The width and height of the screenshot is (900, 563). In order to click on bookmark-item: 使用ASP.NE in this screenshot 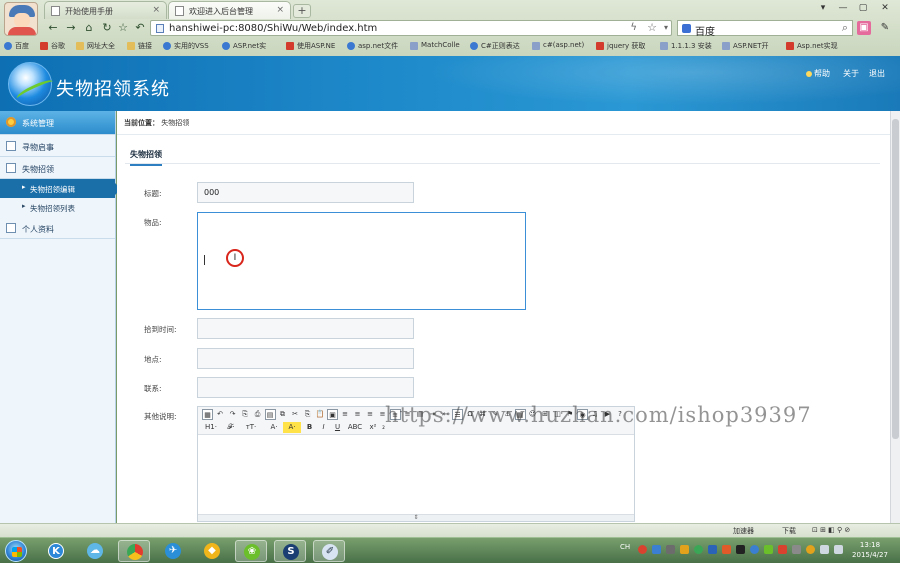, I will do `click(310, 46)`.